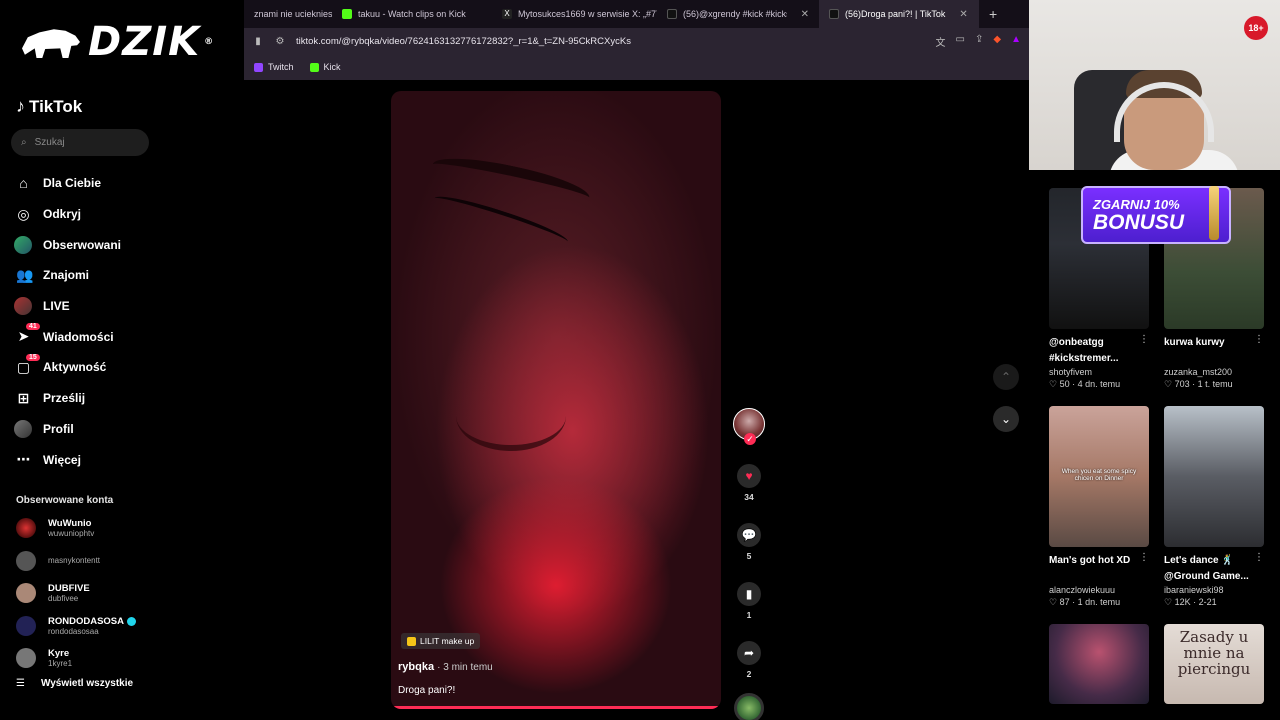 The height and width of the screenshot is (720, 1280). I want to click on recommended-video: Zasady u mnie na piercingu, so click(1214, 664).